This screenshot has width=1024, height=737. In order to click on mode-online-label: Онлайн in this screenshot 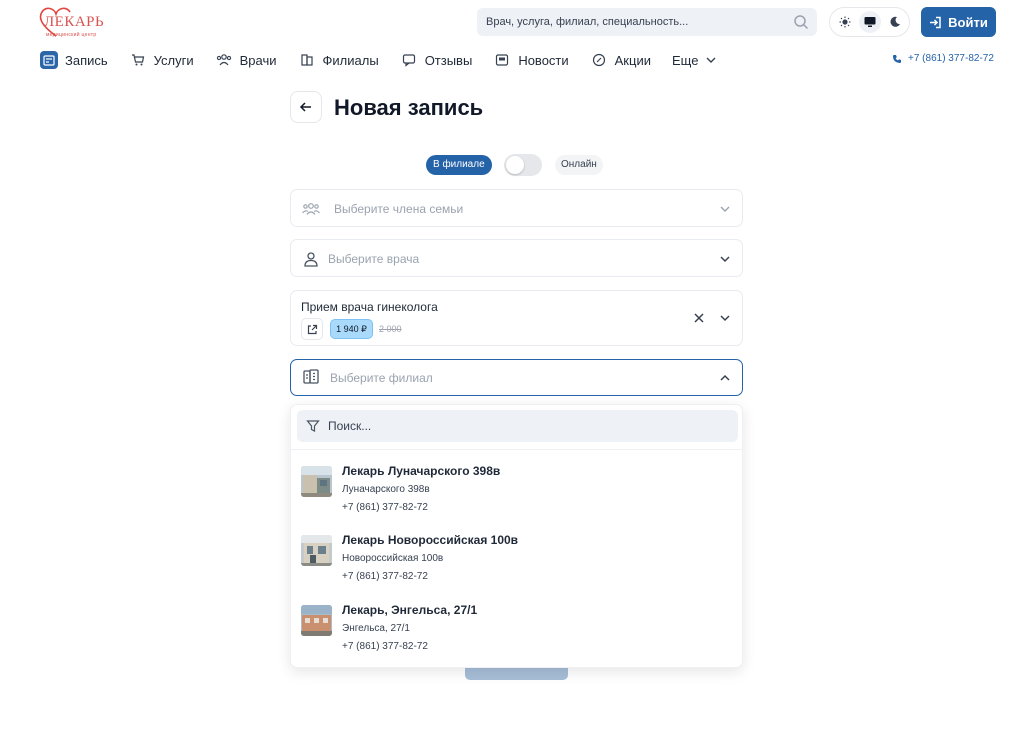, I will do `click(579, 165)`.